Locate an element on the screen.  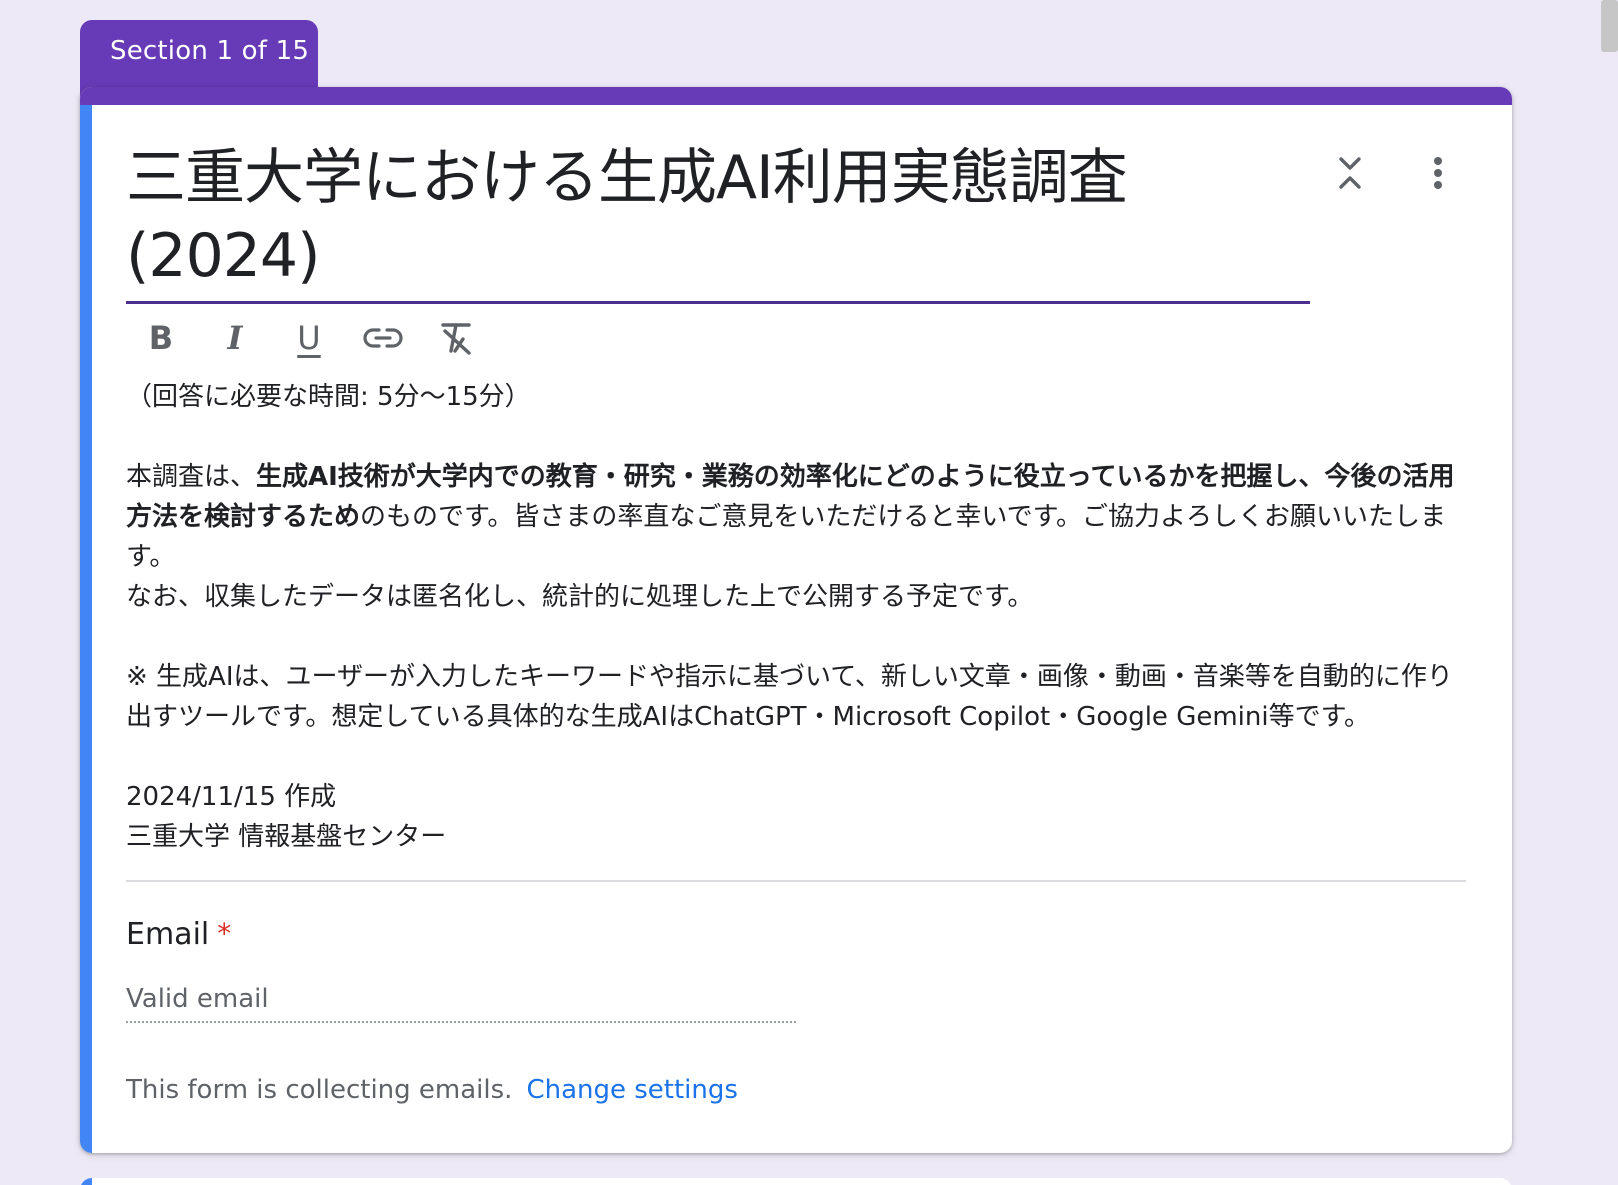
collapse-icon is located at coordinates (1350, 173).